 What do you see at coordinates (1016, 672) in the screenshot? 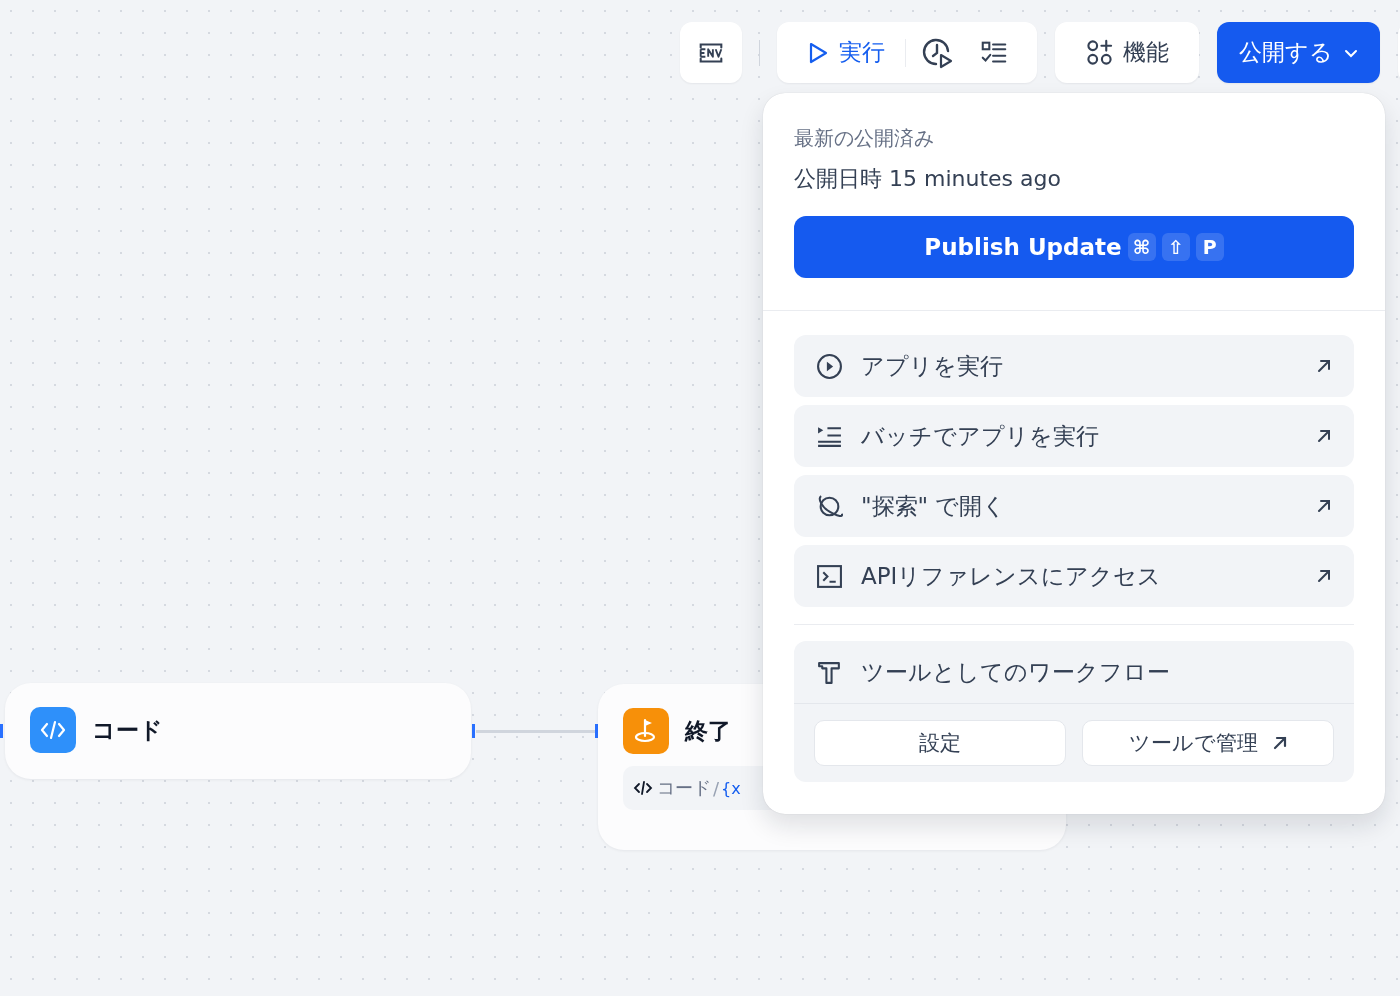
I see `section-title: ツールとしてのワークフロー` at bounding box center [1016, 672].